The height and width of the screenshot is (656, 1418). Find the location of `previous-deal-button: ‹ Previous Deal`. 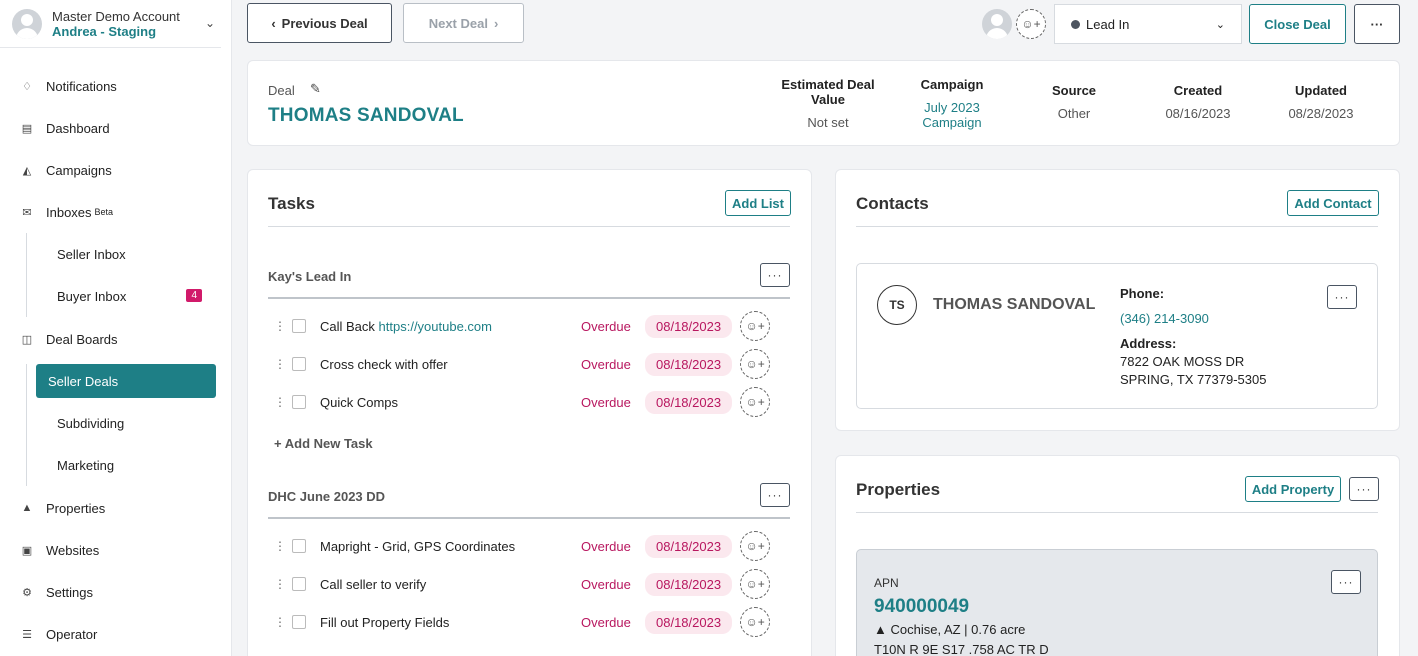

previous-deal-button: ‹ Previous Deal is located at coordinates (319, 23).